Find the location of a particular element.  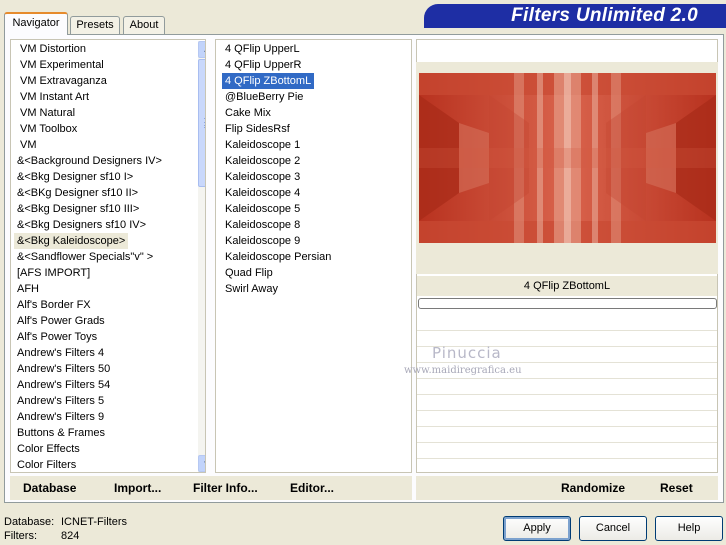

category-item: Alf's Border FX is located at coordinates (54, 305).